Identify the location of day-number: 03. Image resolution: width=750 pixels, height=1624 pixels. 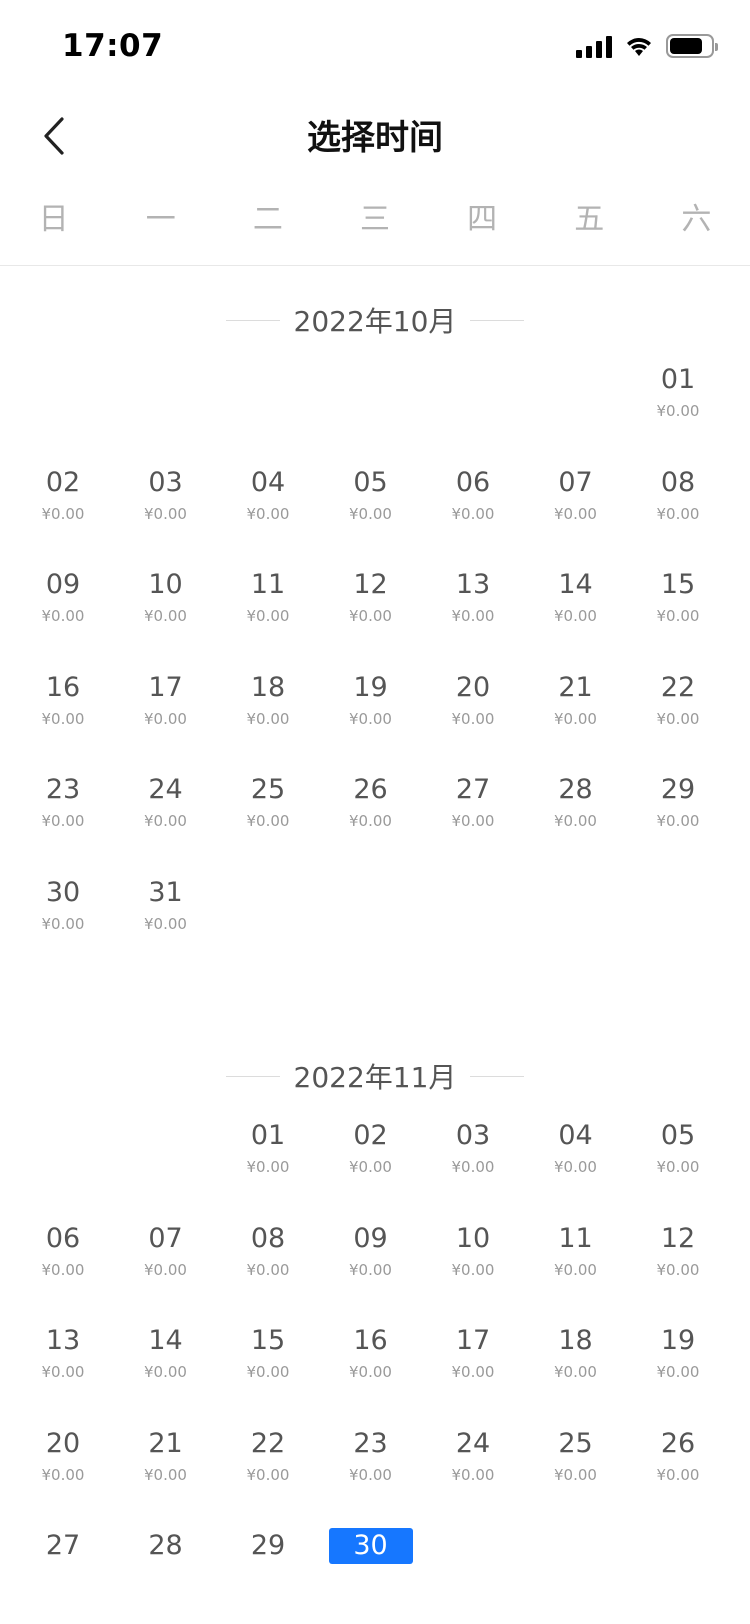
(165, 482).